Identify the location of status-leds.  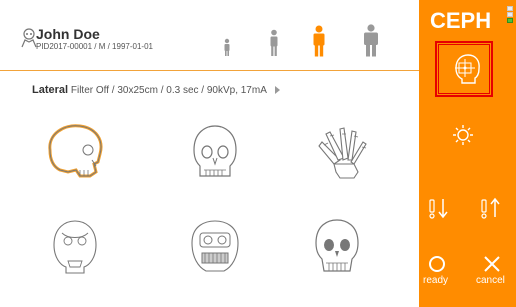
(510, 15).